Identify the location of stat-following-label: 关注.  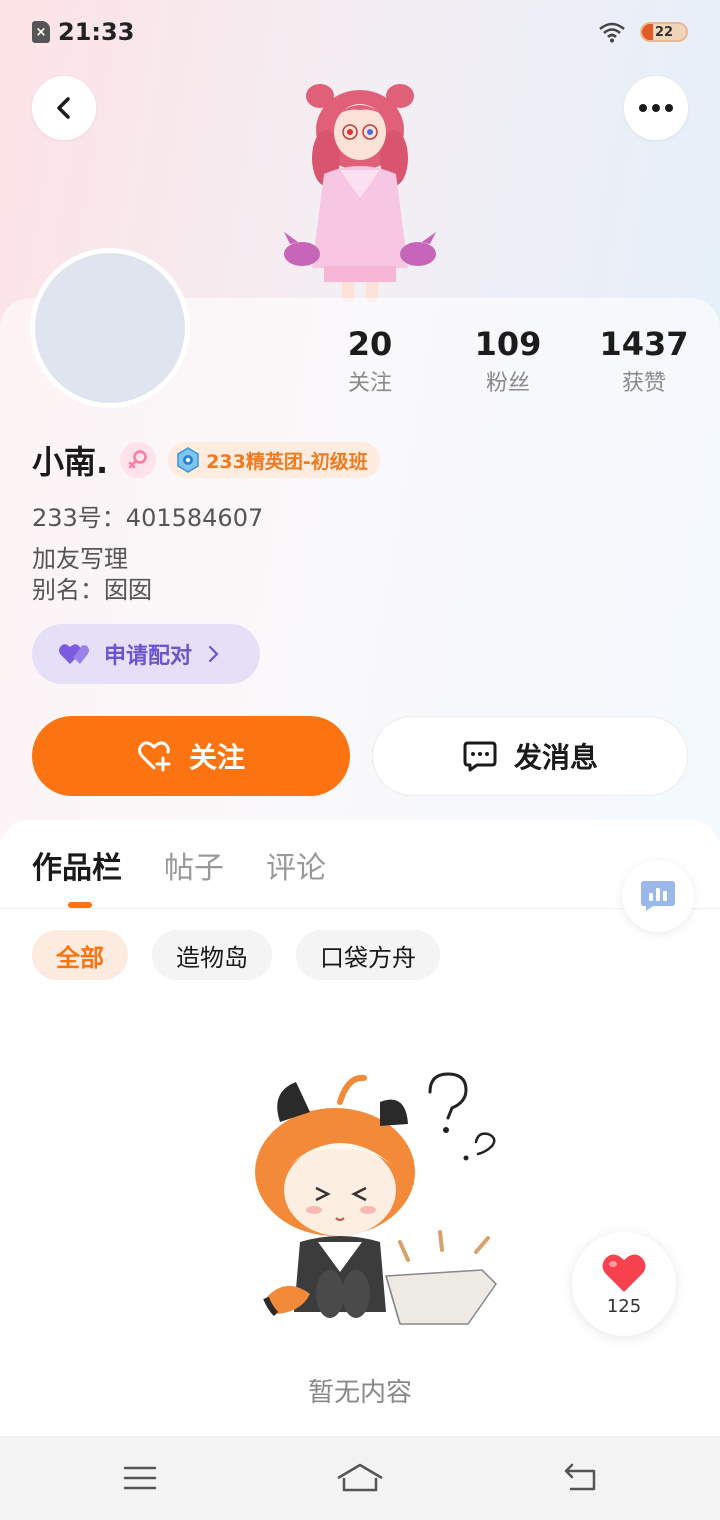
(369, 383).